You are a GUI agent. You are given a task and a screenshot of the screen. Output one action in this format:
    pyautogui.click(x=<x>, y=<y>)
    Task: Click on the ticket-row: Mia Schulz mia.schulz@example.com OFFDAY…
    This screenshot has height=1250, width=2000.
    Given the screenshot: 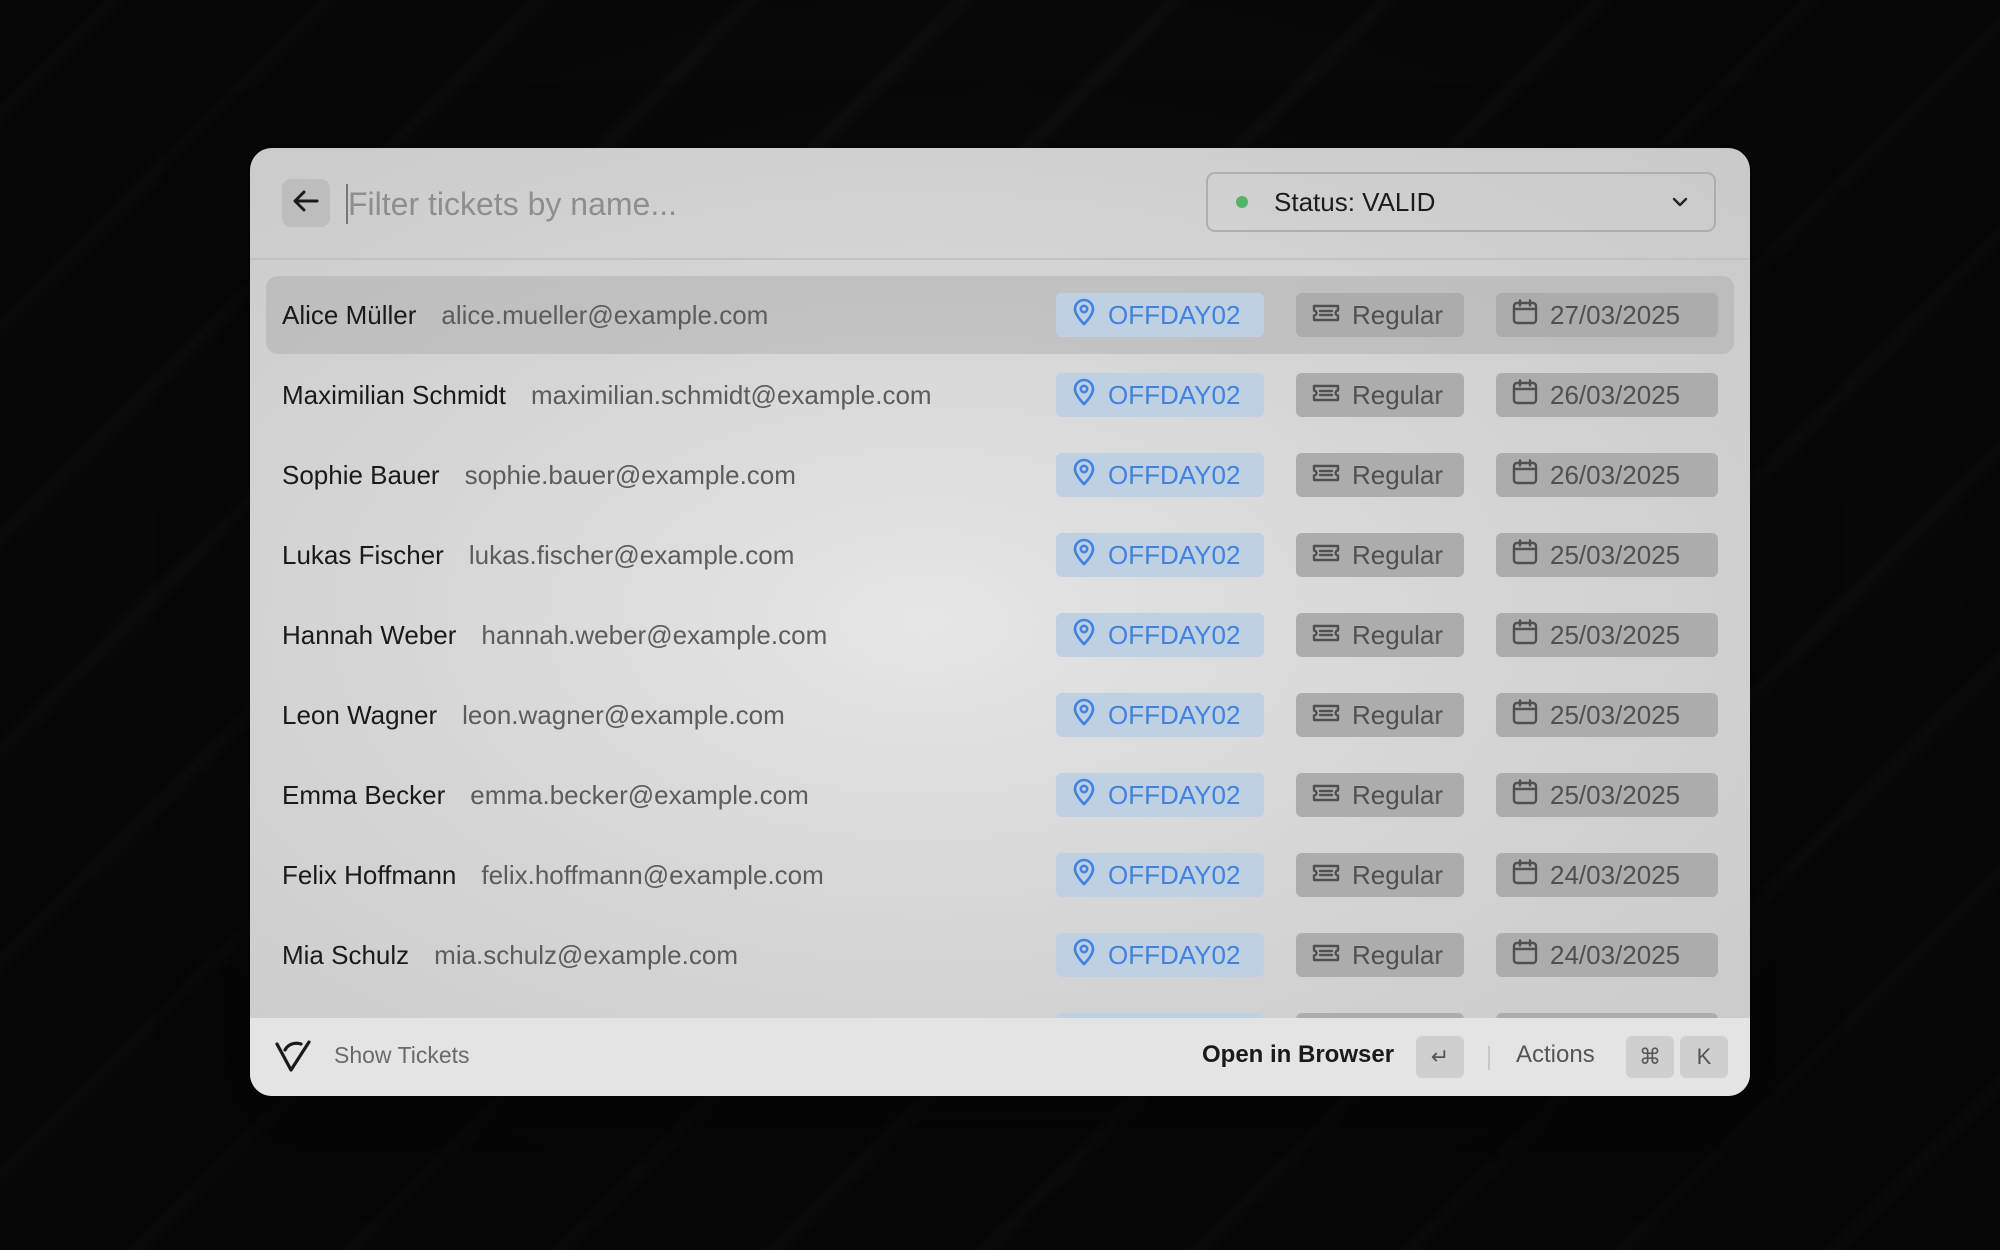 What is the action you would take?
    pyautogui.click(x=1000, y=955)
    